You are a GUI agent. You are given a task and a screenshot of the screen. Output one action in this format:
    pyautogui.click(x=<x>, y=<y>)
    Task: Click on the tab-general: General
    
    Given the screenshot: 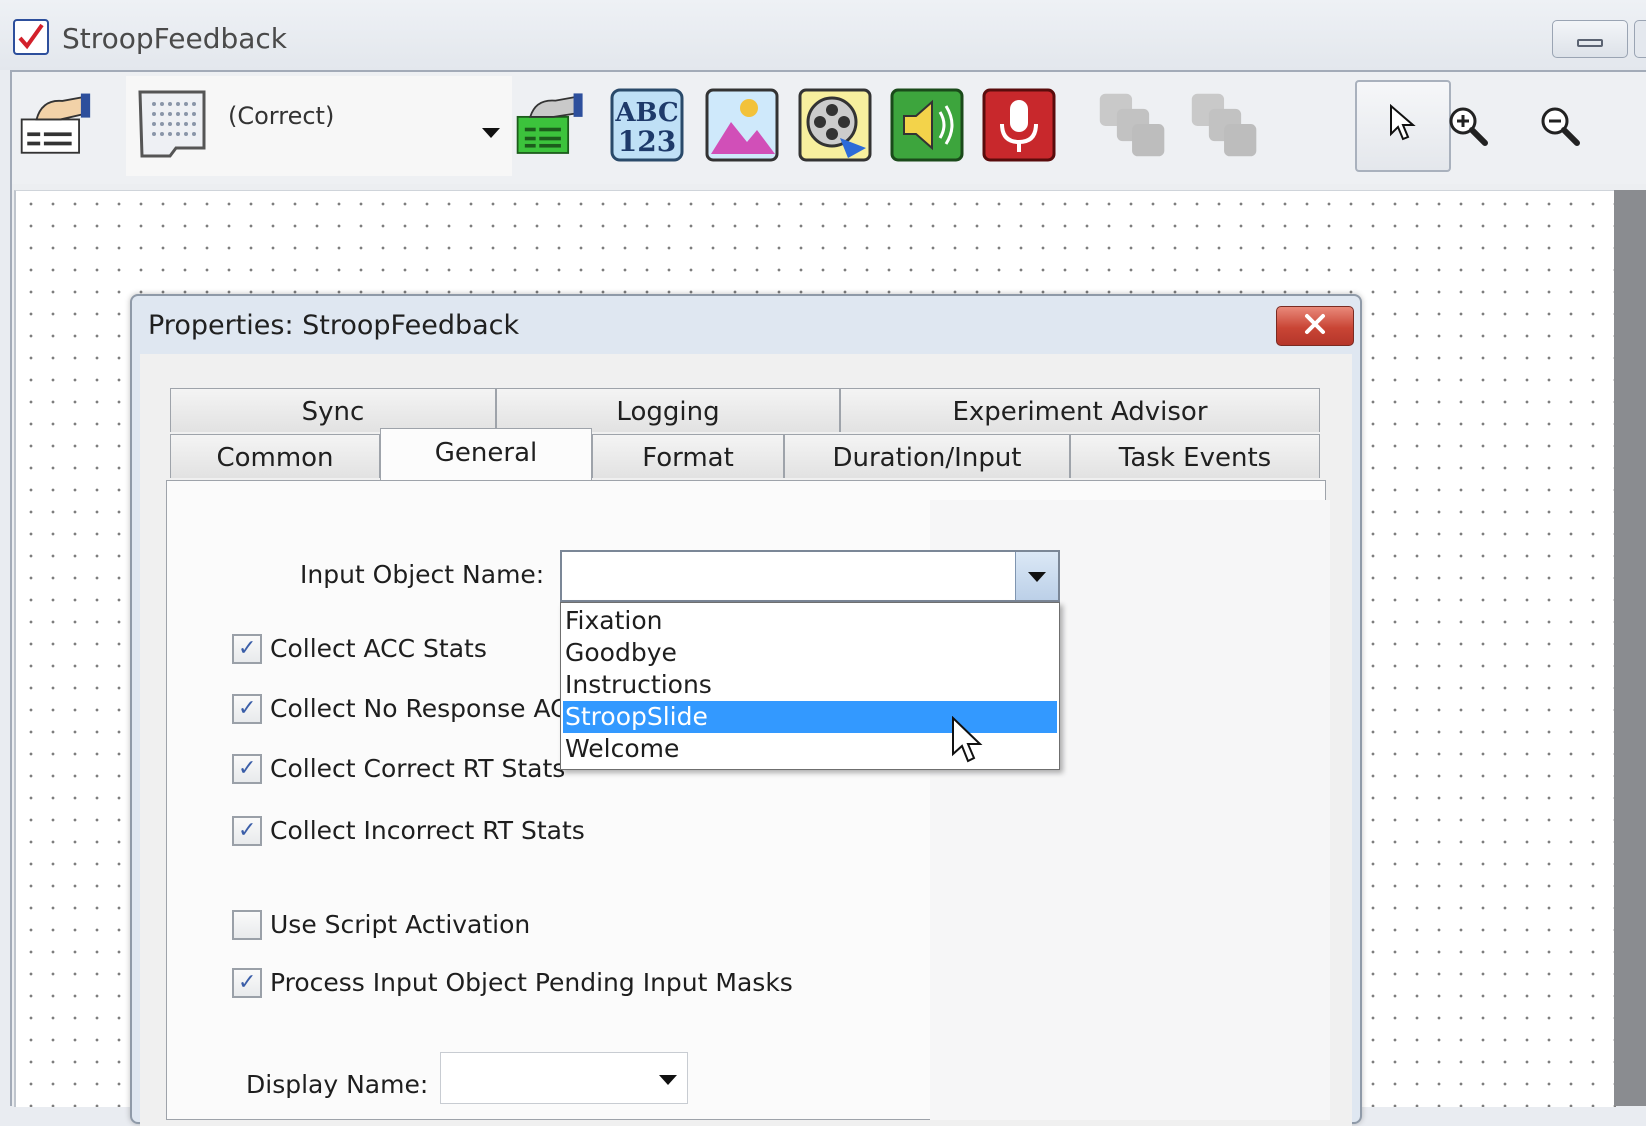 What is the action you would take?
    pyautogui.click(x=486, y=454)
    